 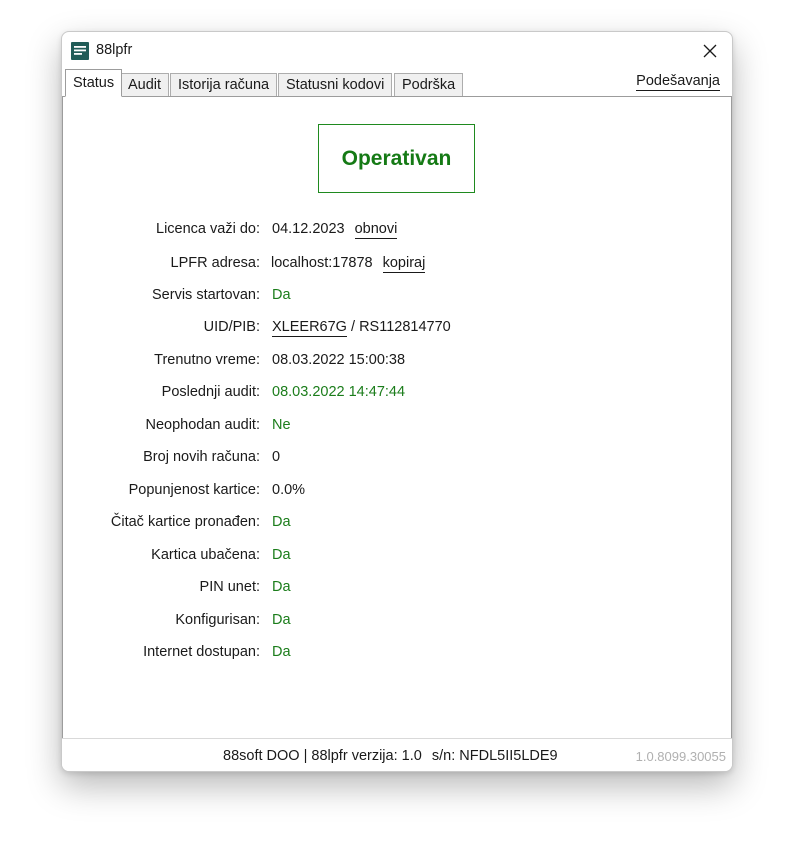 I want to click on row-poslednji-audit: Poslednji audit: 08.03.2022 14:47:44, so click(x=397, y=395).